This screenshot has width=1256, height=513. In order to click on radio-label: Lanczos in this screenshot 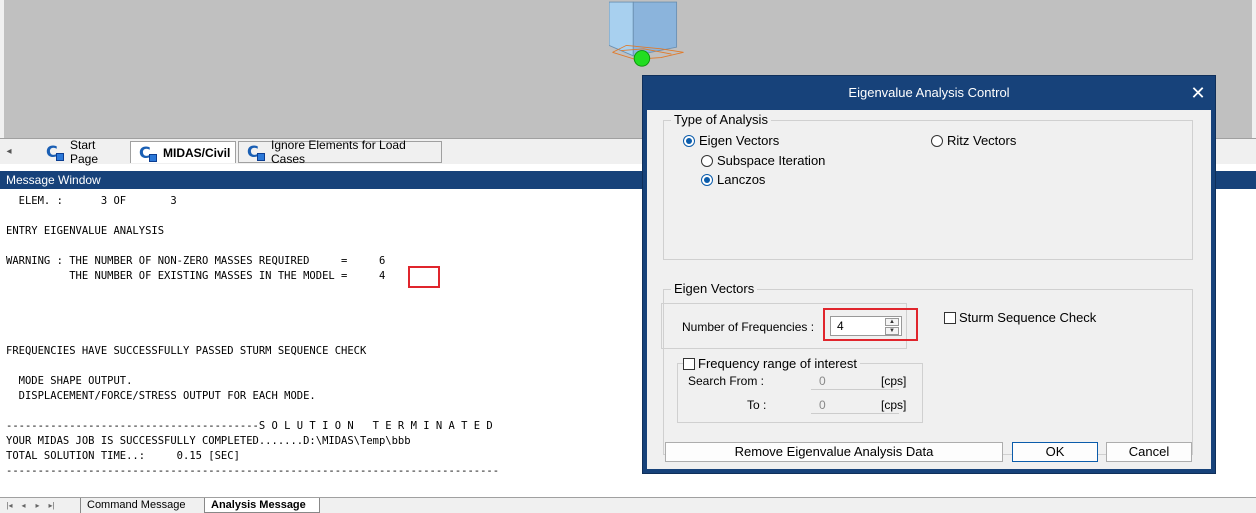, I will do `click(741, 179)`.